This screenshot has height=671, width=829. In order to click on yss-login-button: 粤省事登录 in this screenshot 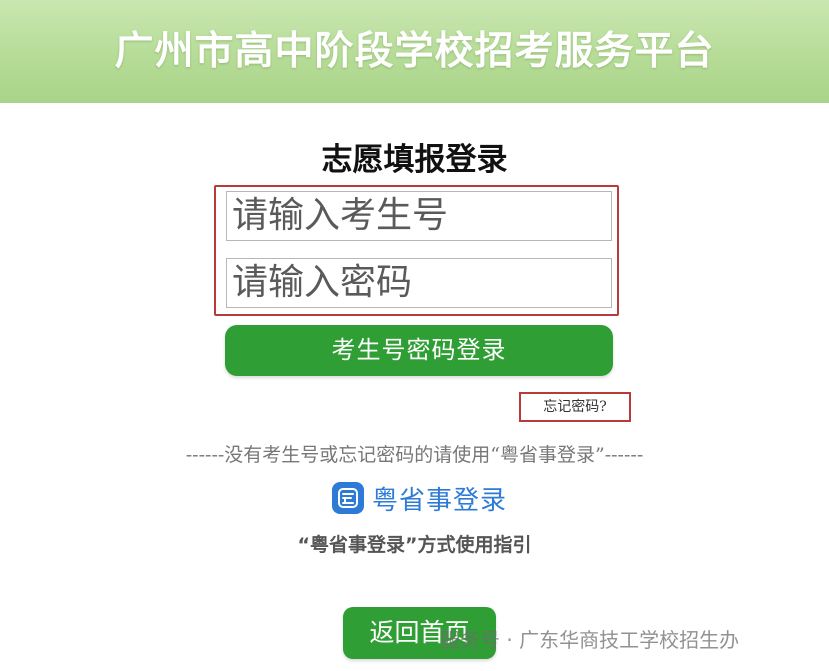, I will do `click(419, 498)`.